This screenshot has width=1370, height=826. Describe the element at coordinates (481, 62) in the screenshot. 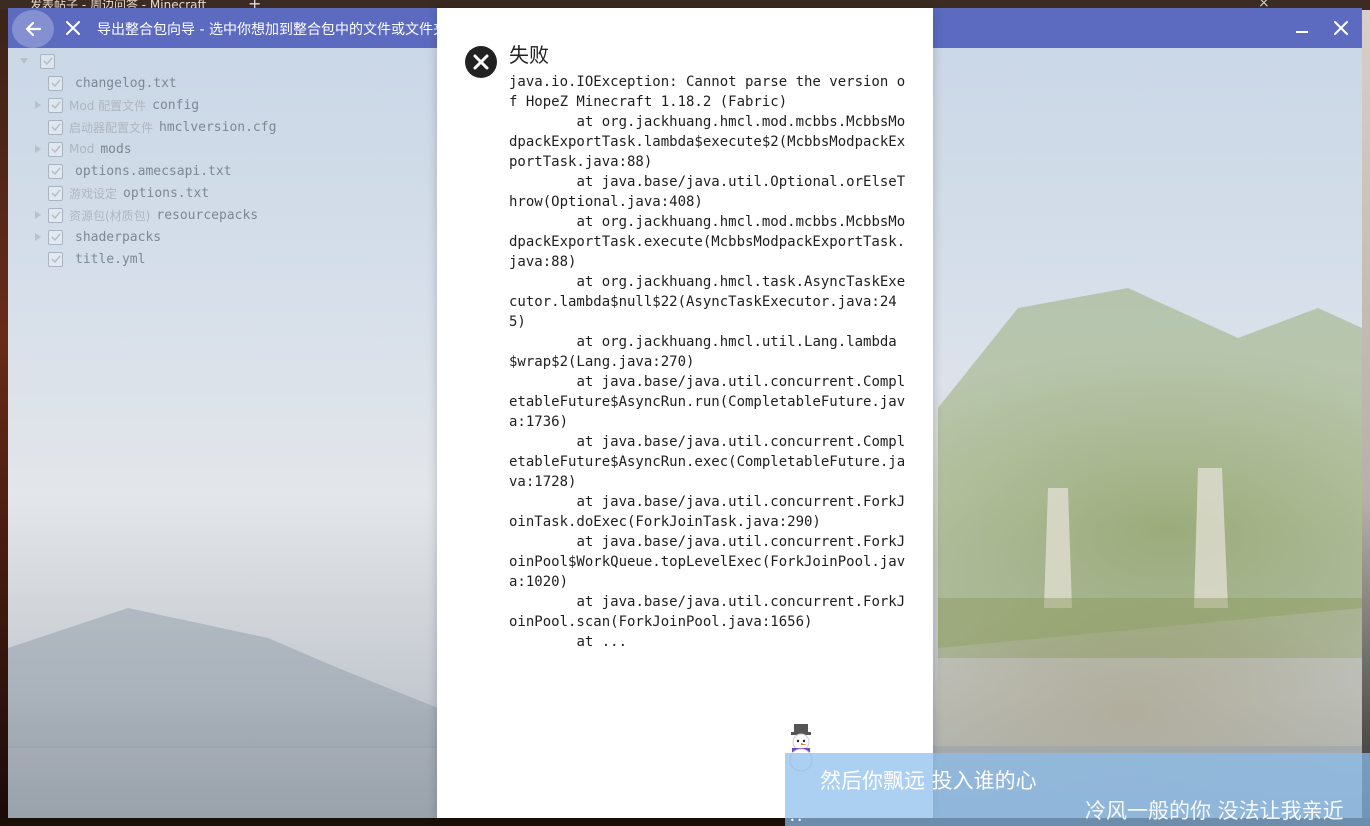

I see `error-circle-icon` at that location.